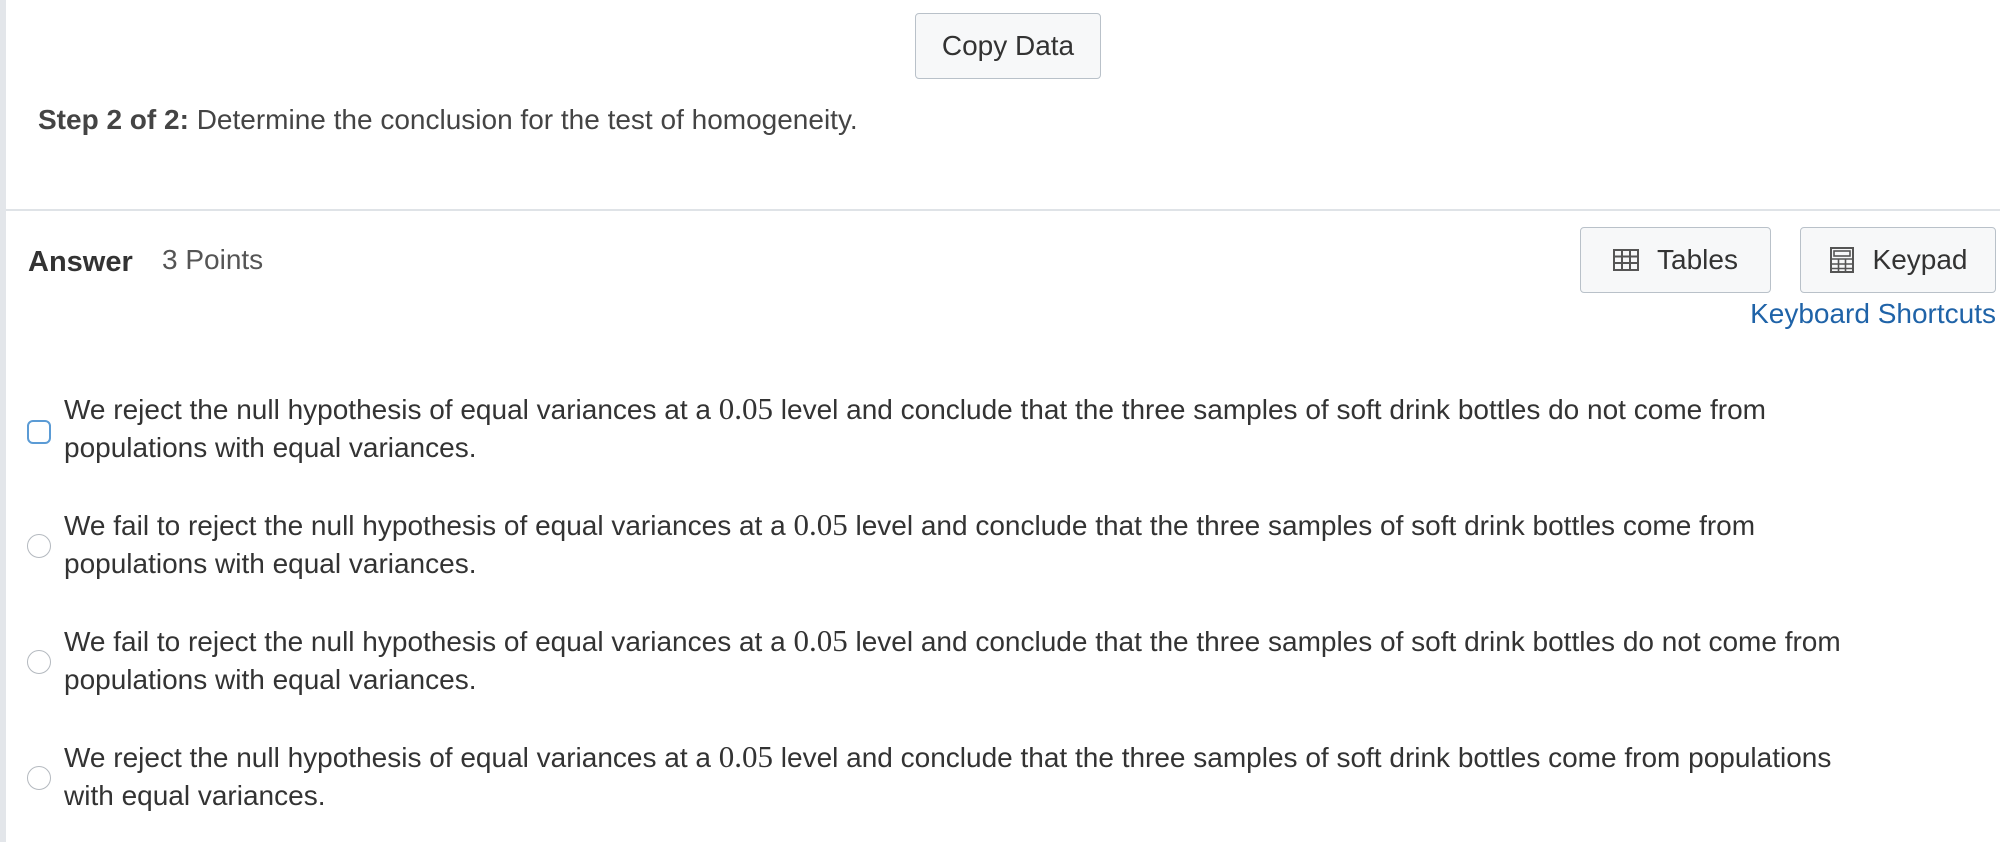  I want to click on keypad-button-label: Keypad, so click(1920, 259).